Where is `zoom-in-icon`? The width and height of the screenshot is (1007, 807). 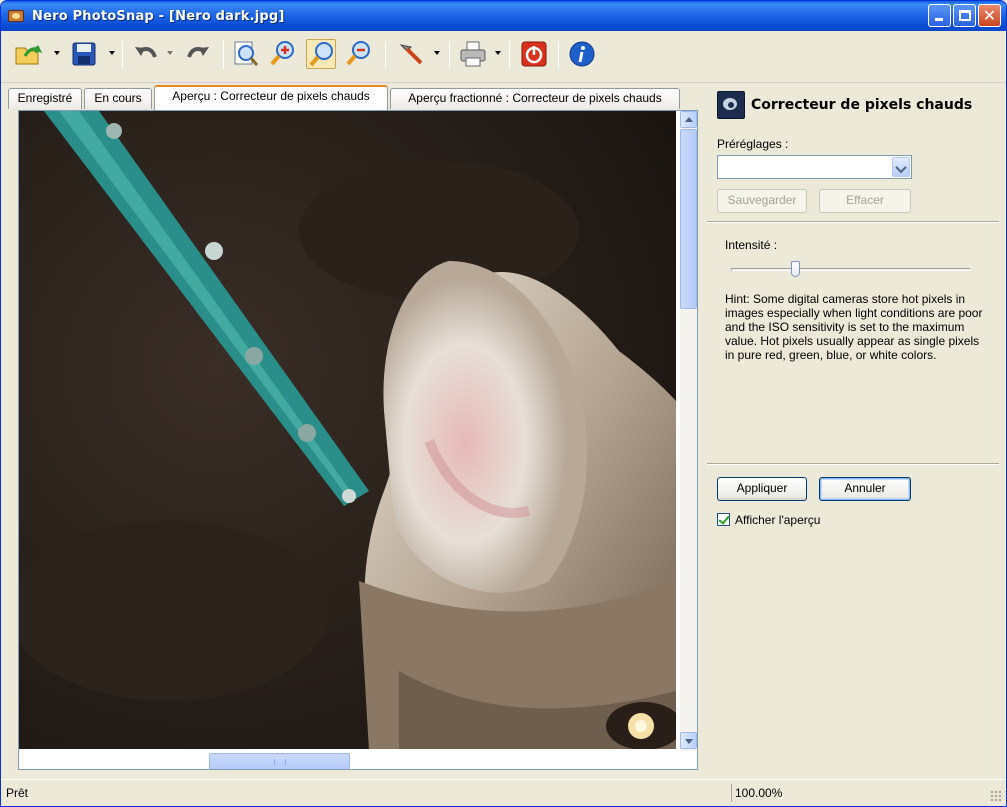
zoom-in-icon is located at coordinates (282, 53).